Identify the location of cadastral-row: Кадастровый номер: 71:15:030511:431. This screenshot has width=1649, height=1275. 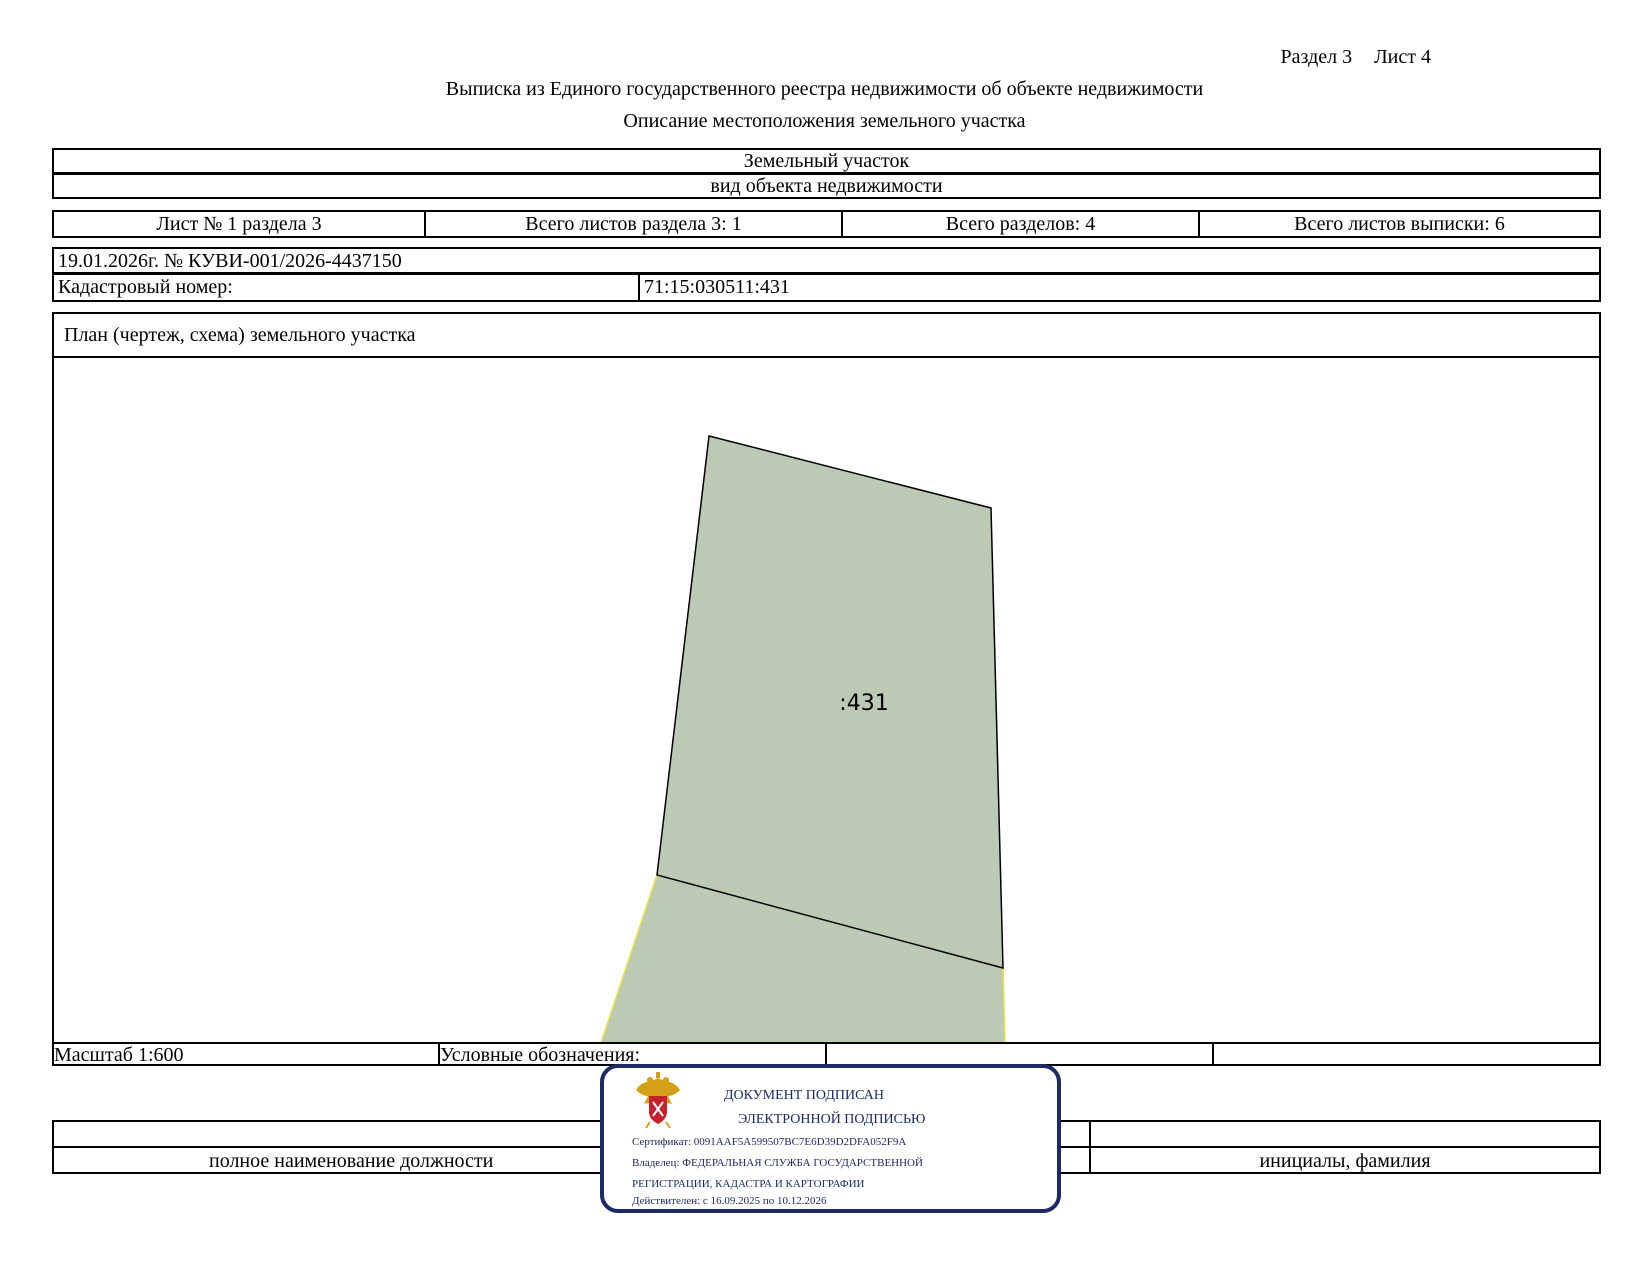
(826, 287).